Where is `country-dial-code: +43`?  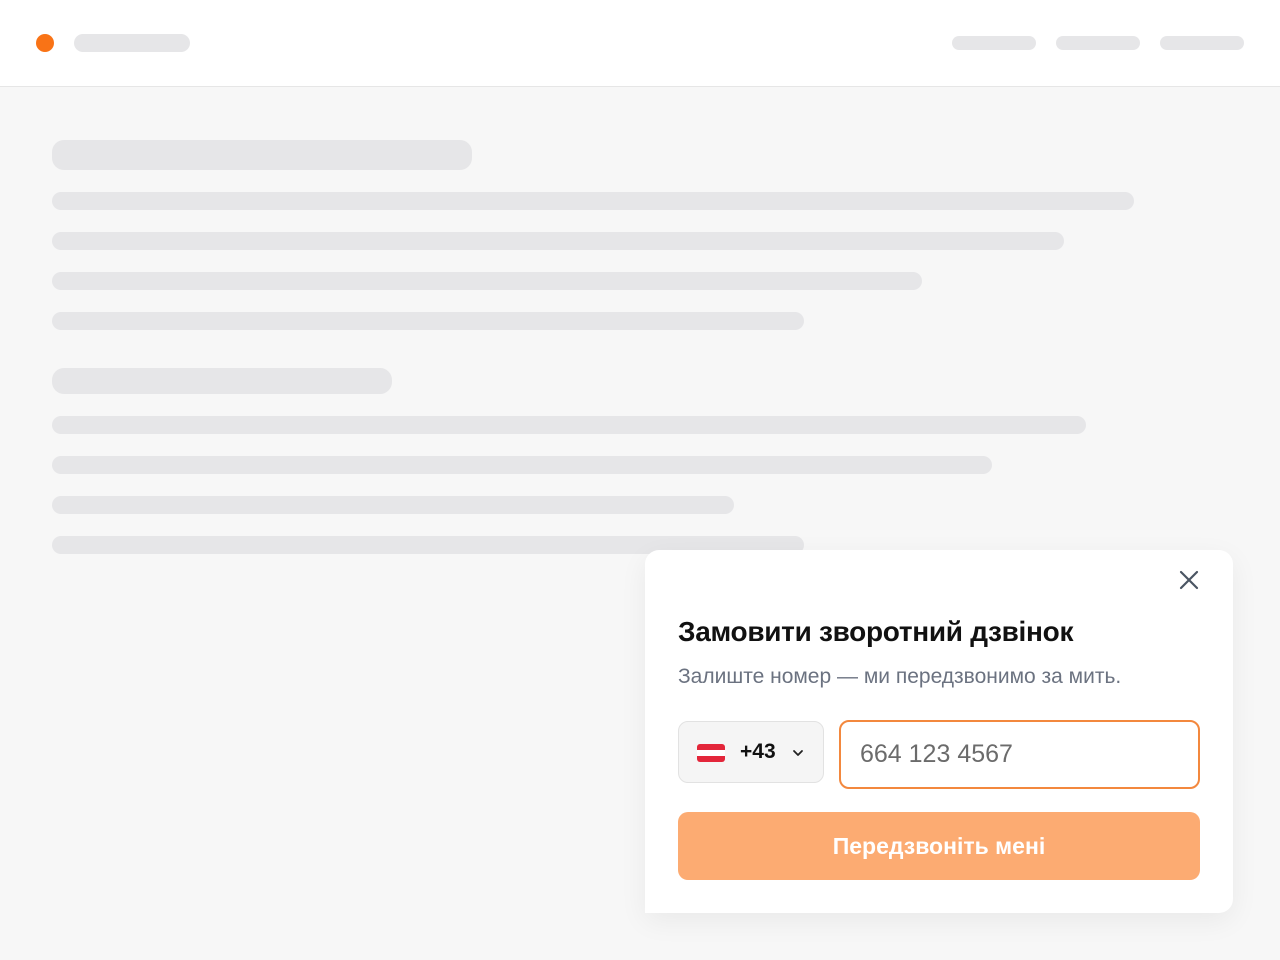 country-dial-code: +43 is located at coordinates (758, 751).